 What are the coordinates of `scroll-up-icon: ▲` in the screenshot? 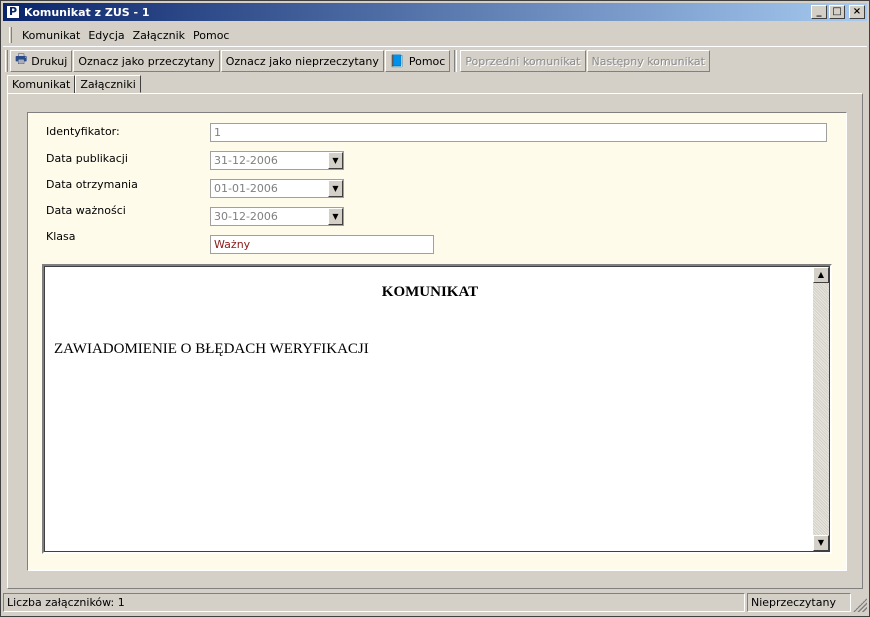 It's located at (821, 275).